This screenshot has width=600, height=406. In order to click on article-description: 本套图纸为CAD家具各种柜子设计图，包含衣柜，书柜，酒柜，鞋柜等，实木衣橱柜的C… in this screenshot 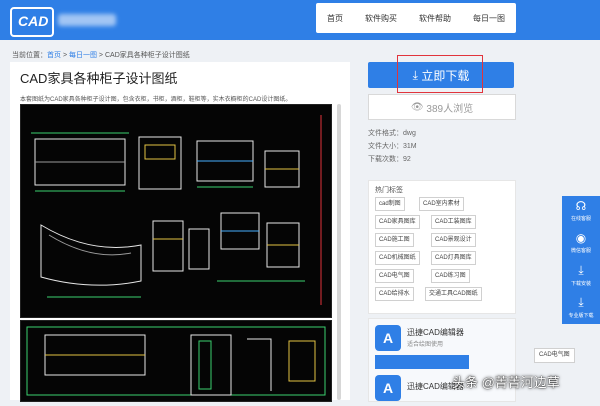, I will do `click(156, 100)`.